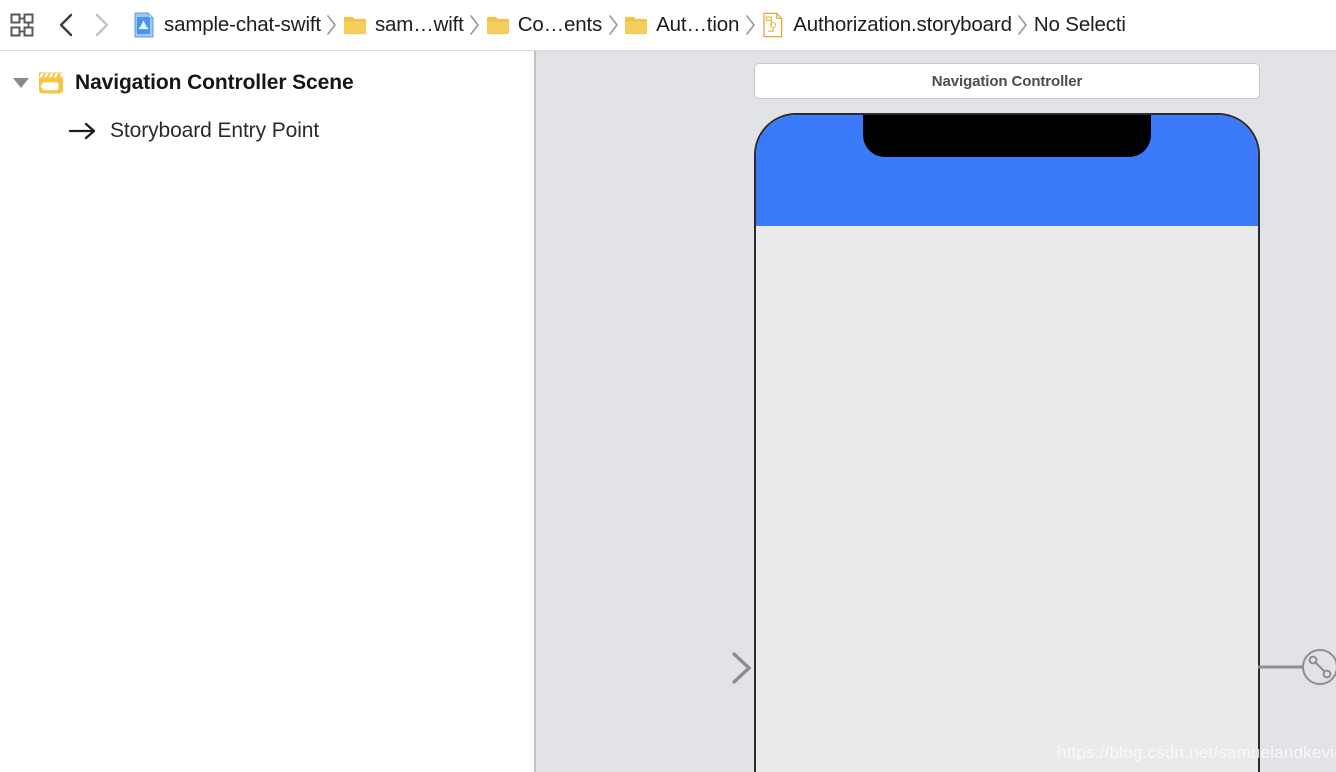 The height and width of the screenshot is (772, 1336). Describe the element at coordinates (1297, 667) in the screenshot. I see `relationship-segue-icon` at that location.